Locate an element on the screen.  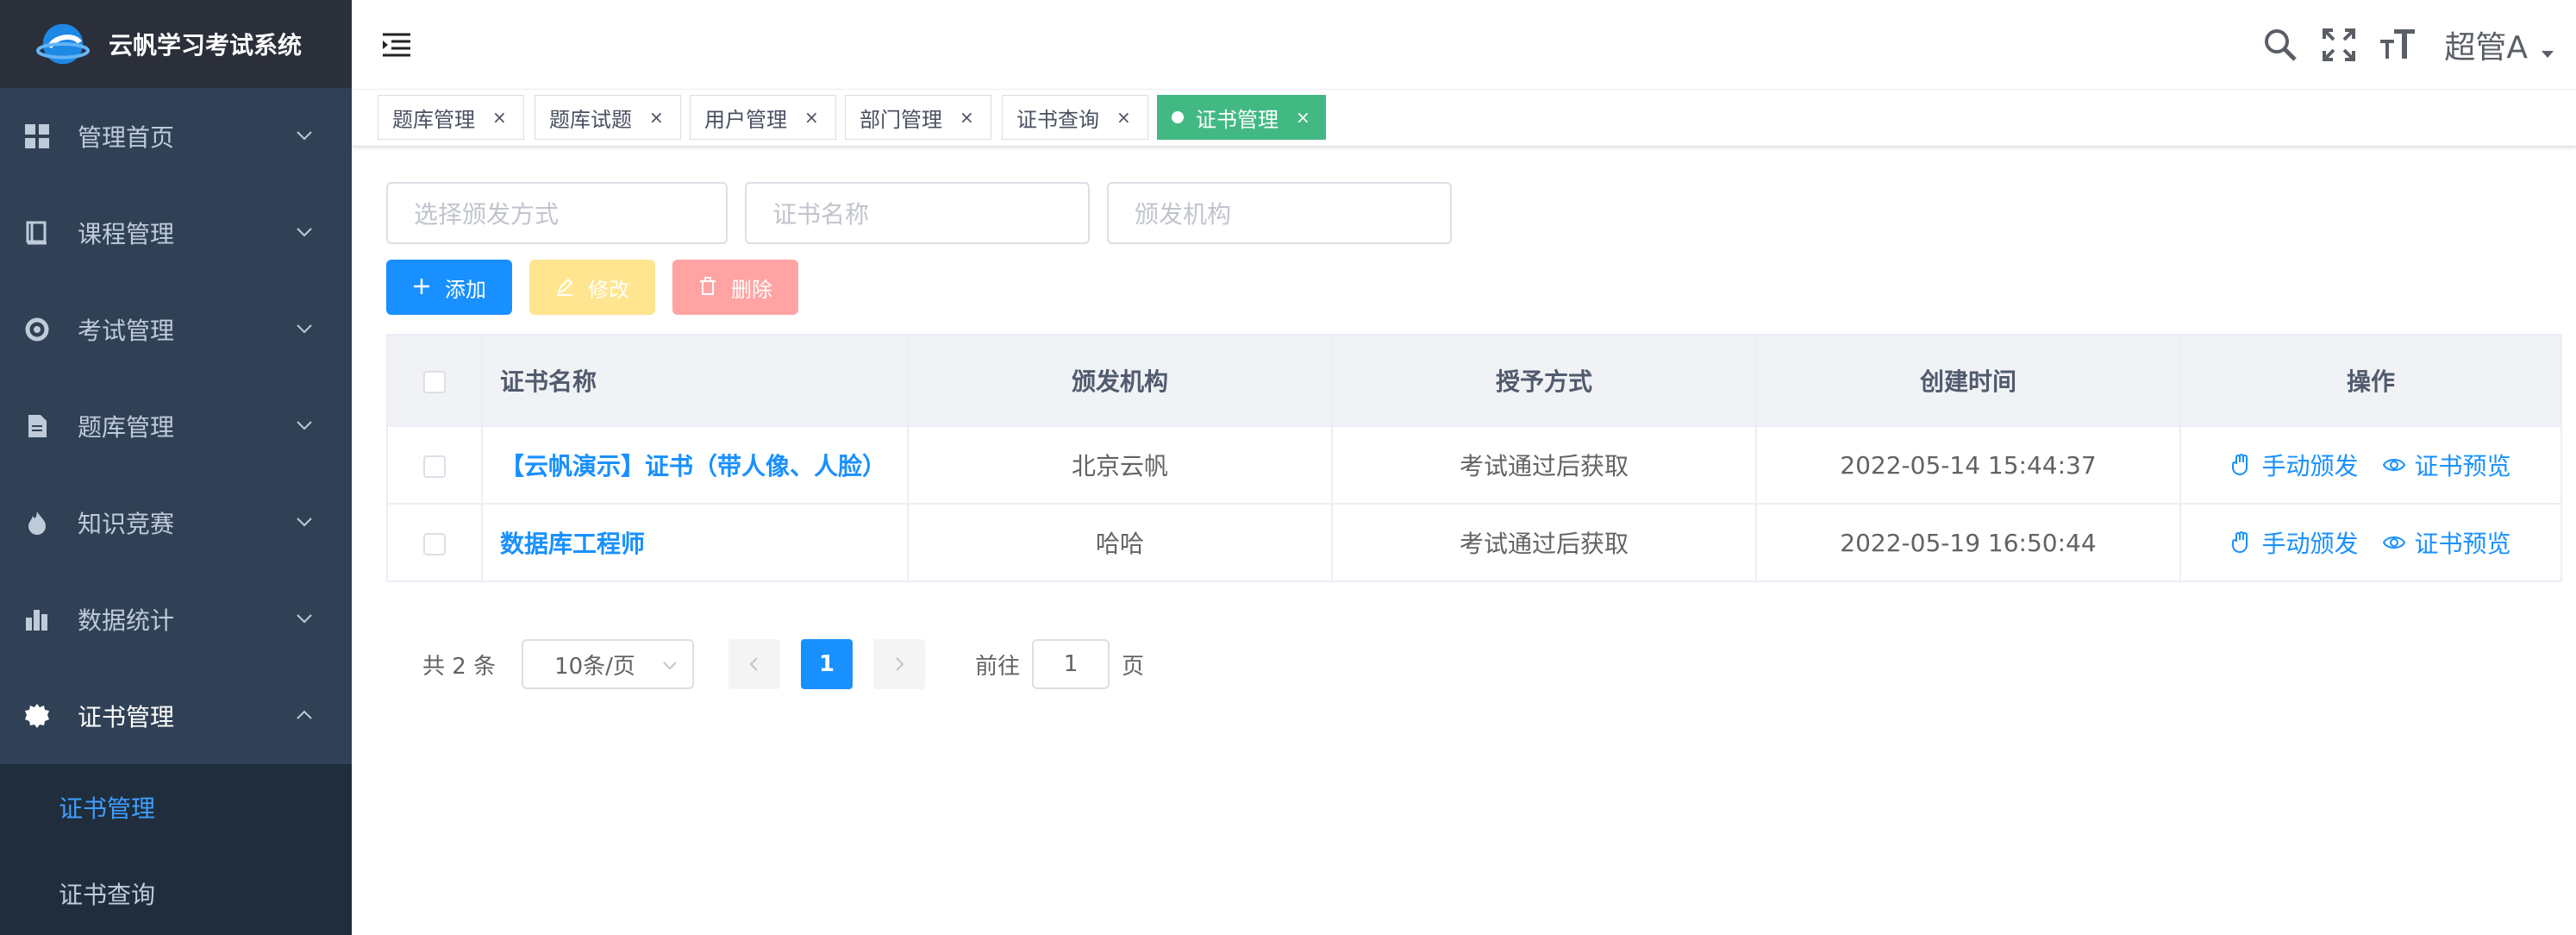
logo-icon is located at coordinates (63, 44).